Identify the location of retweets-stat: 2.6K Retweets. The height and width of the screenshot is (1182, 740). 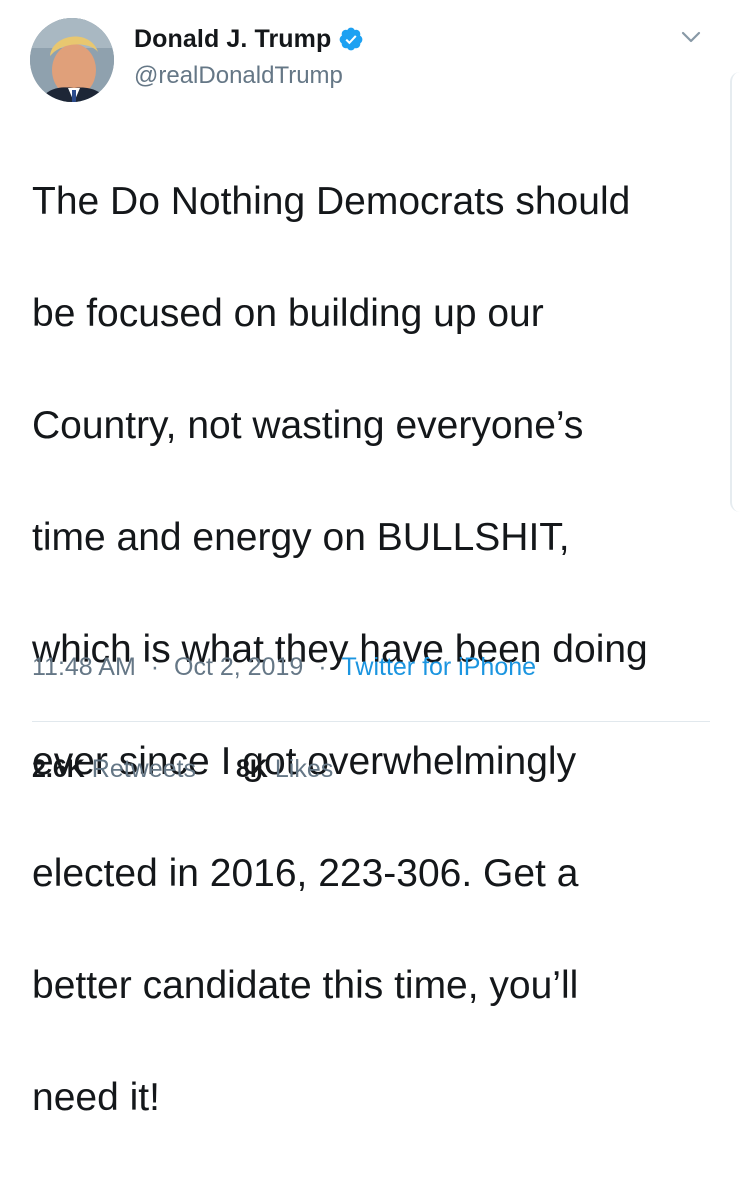
(114, 769).